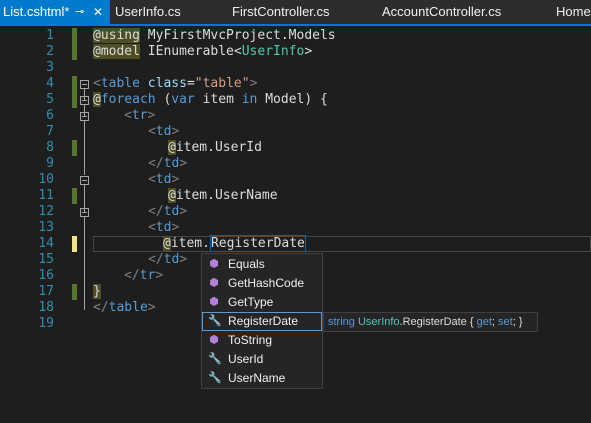  Describe the element at coordinates (46, 275) in the screenshot. I see `line-number: 16` at that location.